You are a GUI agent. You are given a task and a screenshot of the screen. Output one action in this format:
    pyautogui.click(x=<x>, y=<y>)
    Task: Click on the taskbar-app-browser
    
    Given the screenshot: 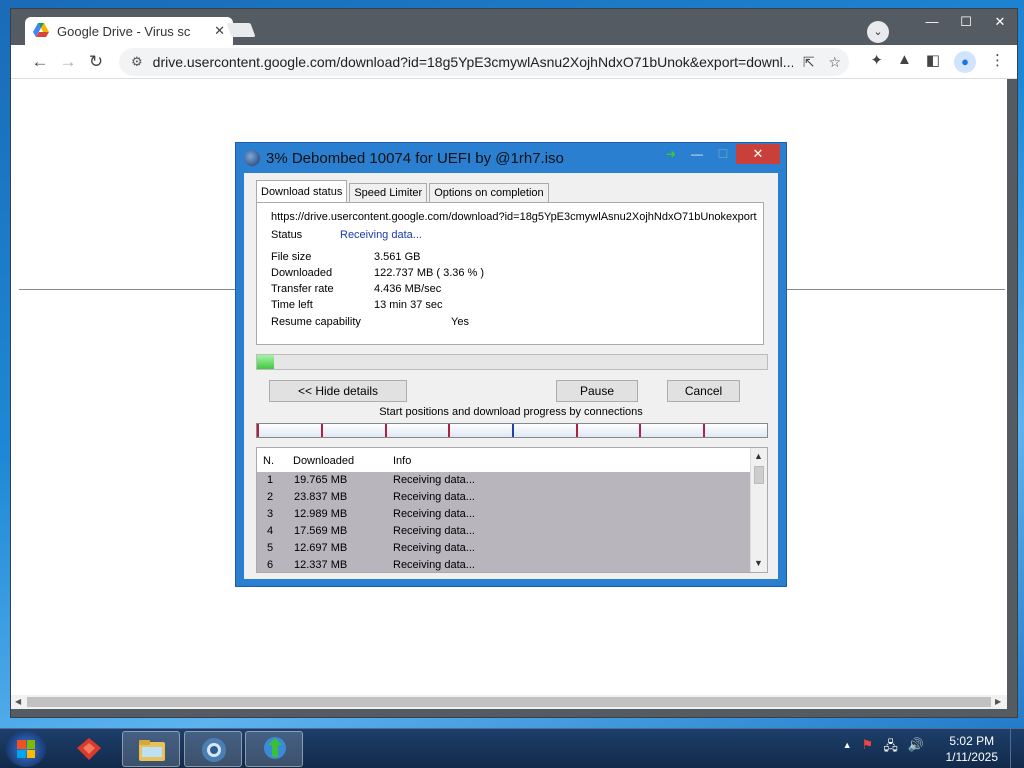 What is the action you would take?
    pyautogui.click(x=213, y=749)
    